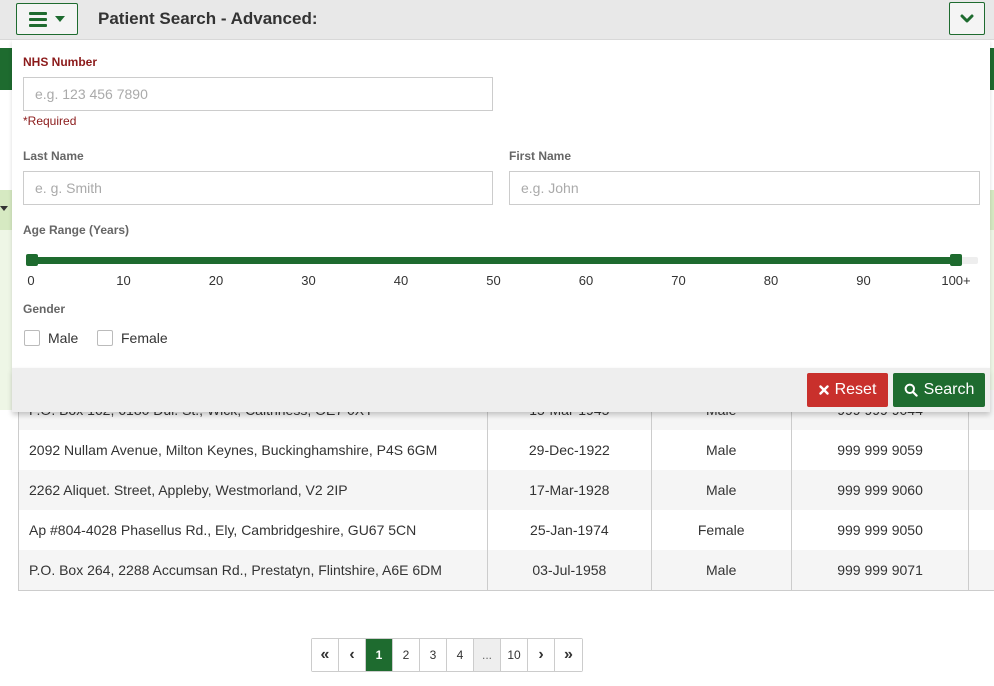  Describe the element at coordinates (569, 570) in the screenshot. I see `dob-cell: 03-Jul-1958` at that location.